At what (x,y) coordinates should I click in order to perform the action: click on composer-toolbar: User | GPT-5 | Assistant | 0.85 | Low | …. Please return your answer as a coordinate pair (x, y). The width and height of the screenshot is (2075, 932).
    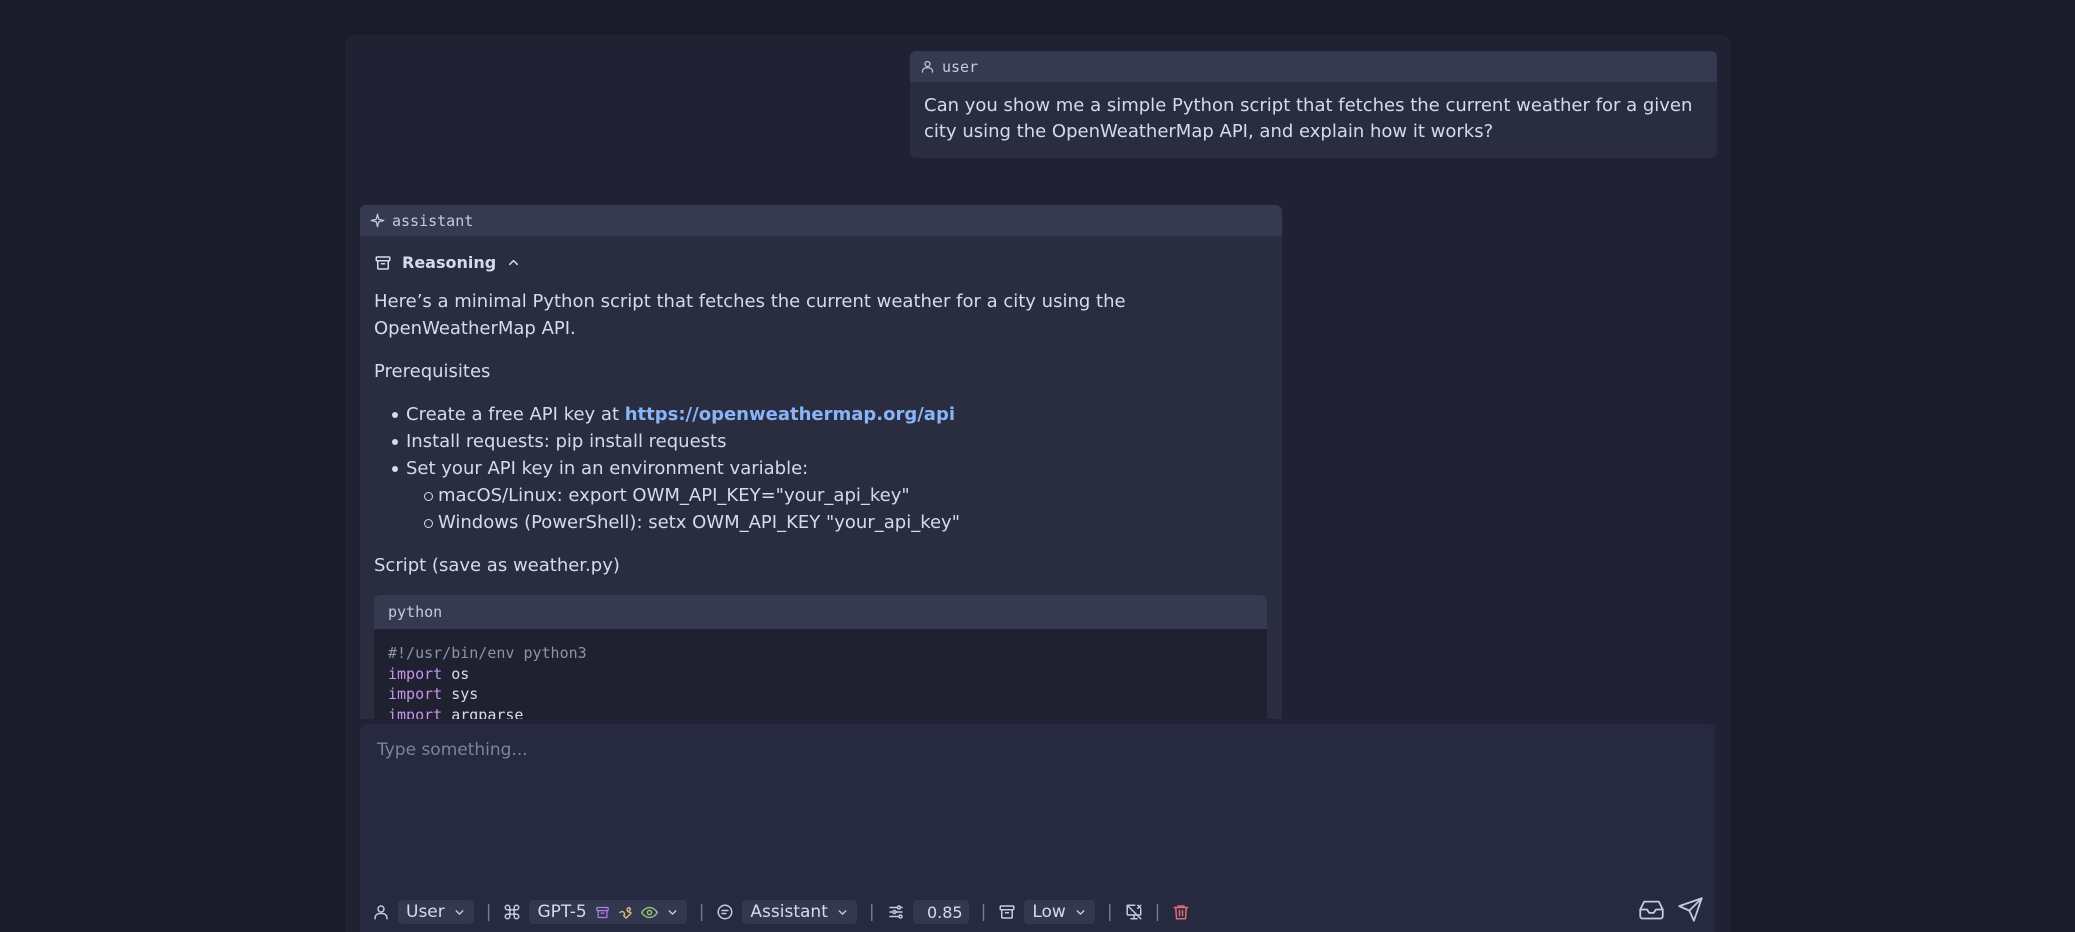
    Looking at the image, I should click on (781, 912).